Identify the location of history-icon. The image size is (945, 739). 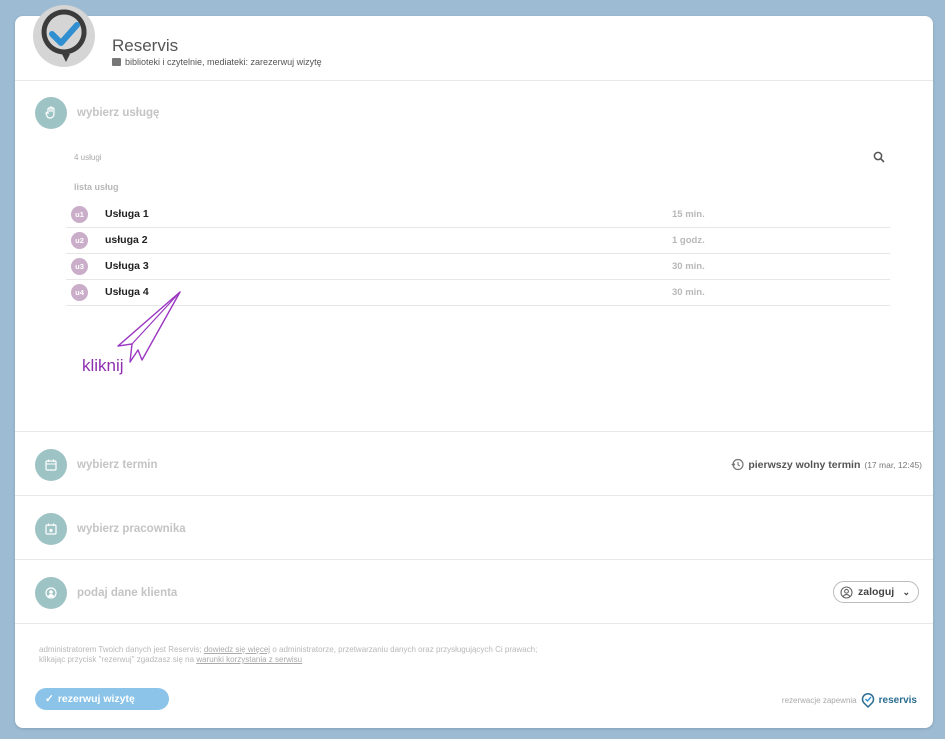
(737, 464).